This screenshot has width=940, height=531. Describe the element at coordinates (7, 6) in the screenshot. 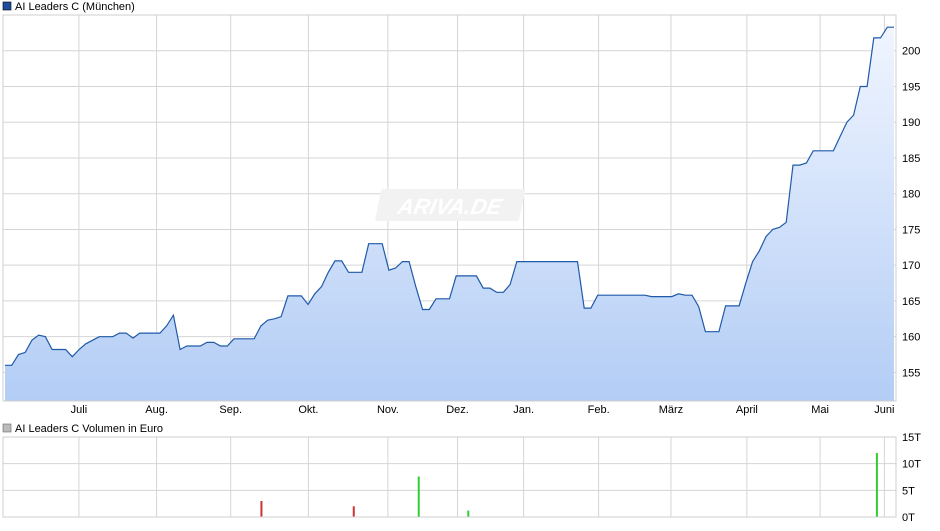

I see `price-legend-swatch` at that location.